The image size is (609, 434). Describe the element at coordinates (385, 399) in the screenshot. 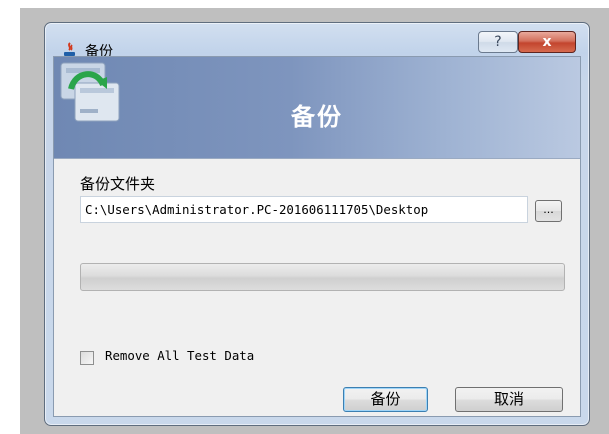

I see `backup-button: 备份` at that location.